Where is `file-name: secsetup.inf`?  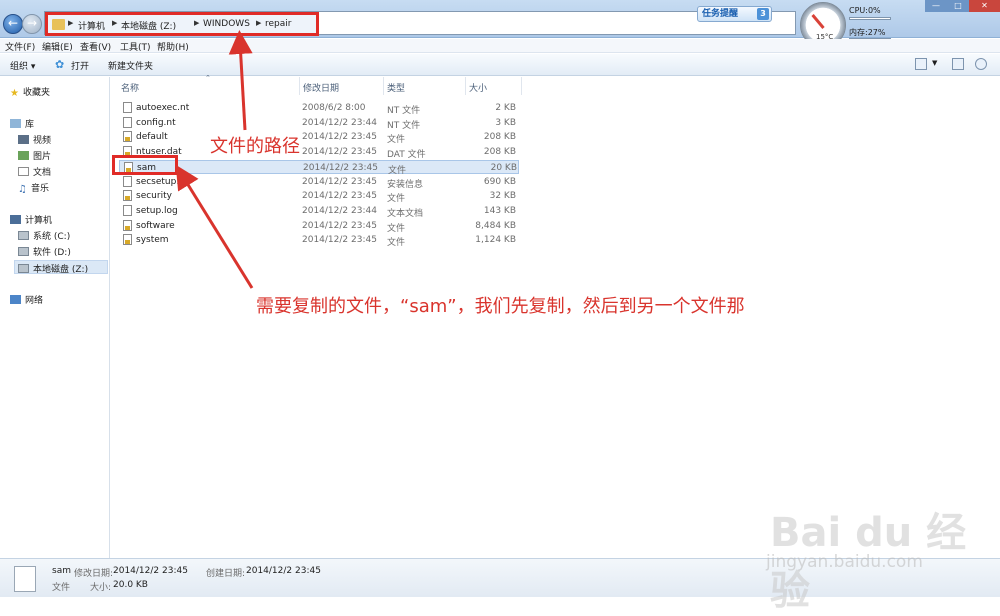 file-name: secsetup.inf is located at coordinates (163, 181).